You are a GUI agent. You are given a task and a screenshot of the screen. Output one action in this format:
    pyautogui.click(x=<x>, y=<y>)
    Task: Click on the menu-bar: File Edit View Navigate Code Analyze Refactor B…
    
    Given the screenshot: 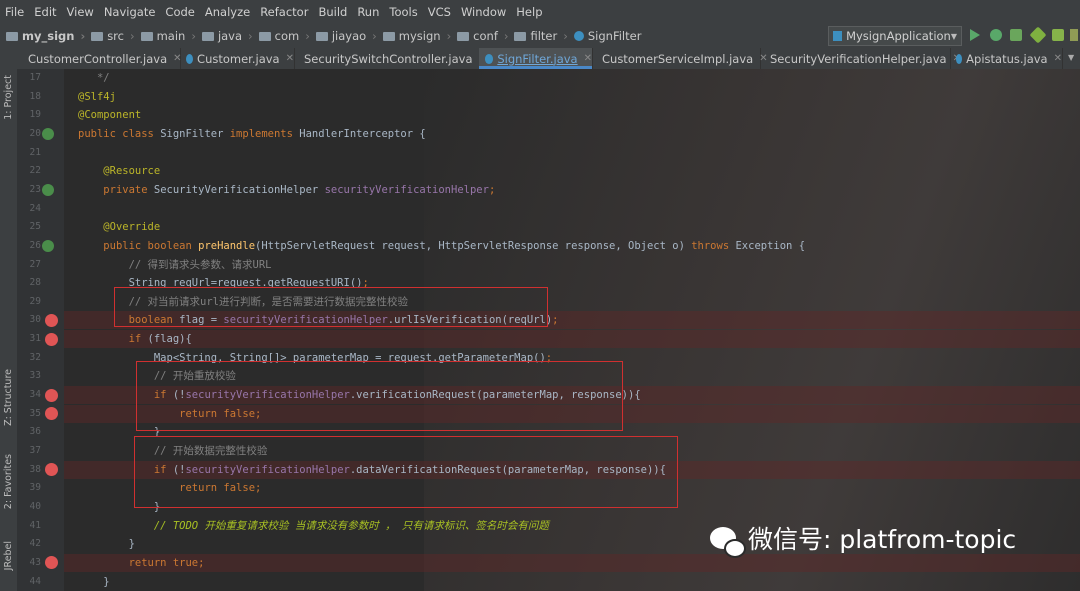 What is the action you would take?
    pyautogui.click(x=540, y=12)
    